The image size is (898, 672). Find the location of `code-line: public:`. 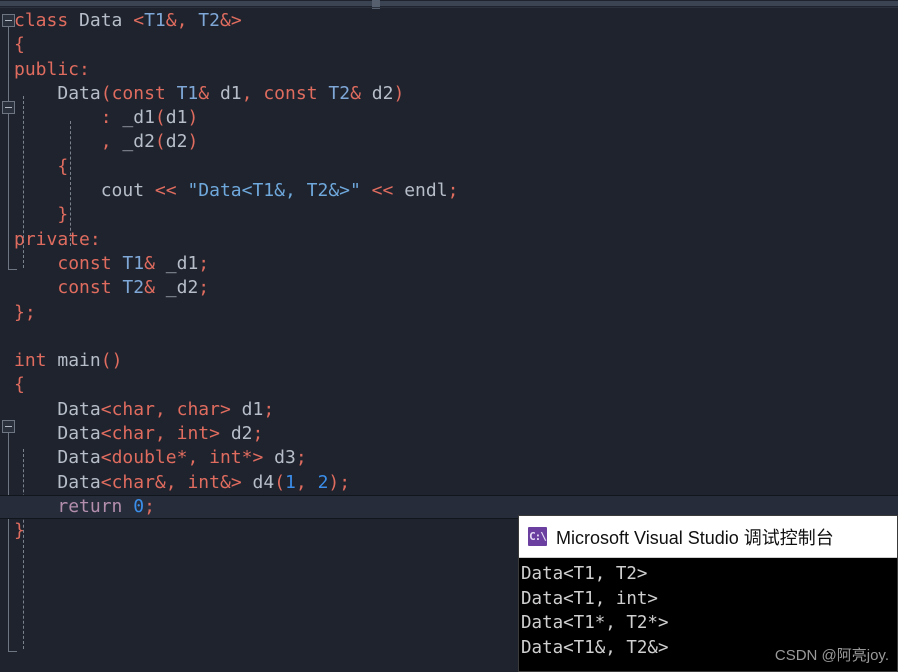

code-line: public: is located at coordinates (449, 70).